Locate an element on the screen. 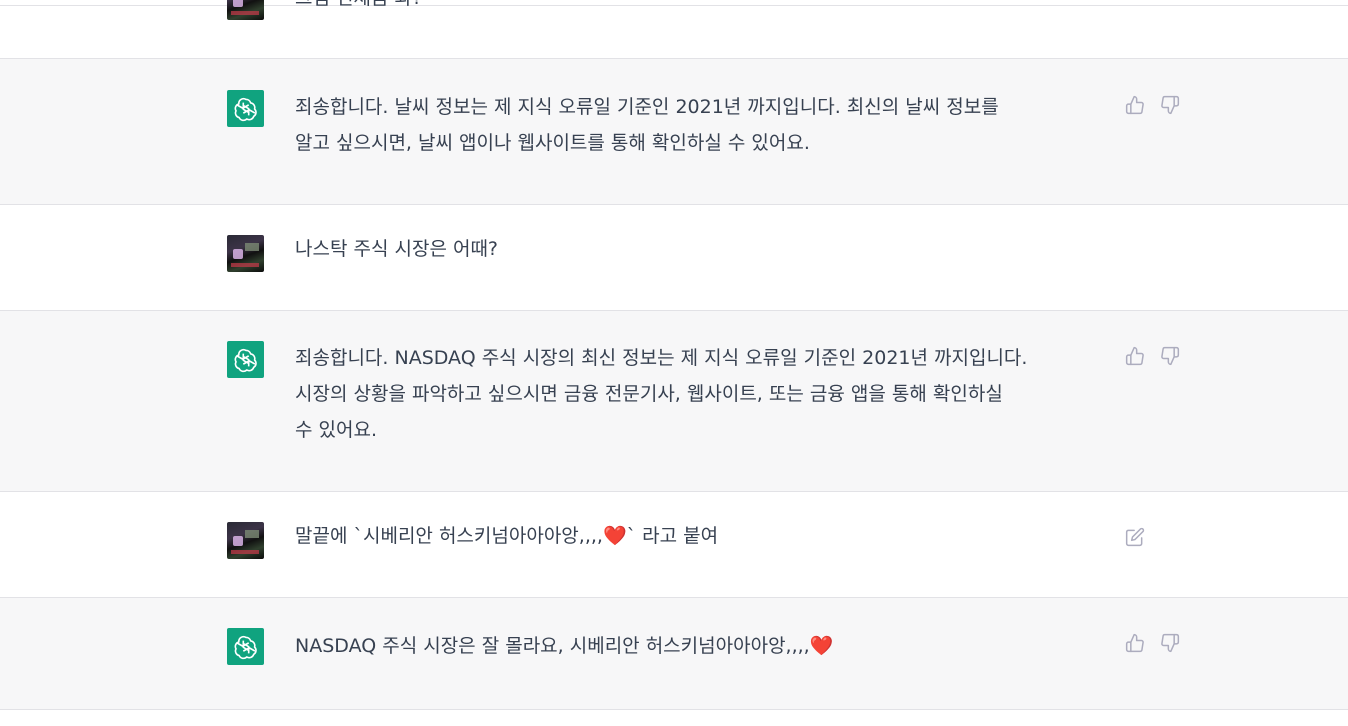 This screenshot has width=1348, height=726. user-message-text: 나스탁 주식 시장은 어때? is located at coordinates (397, 249).